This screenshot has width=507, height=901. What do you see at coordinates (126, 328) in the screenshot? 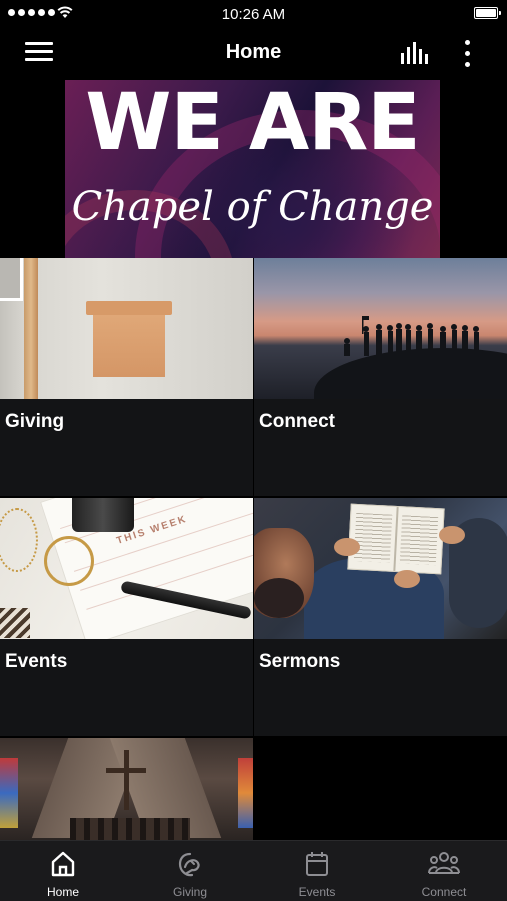
I see `giving-image` at bounding box center [126, 328].